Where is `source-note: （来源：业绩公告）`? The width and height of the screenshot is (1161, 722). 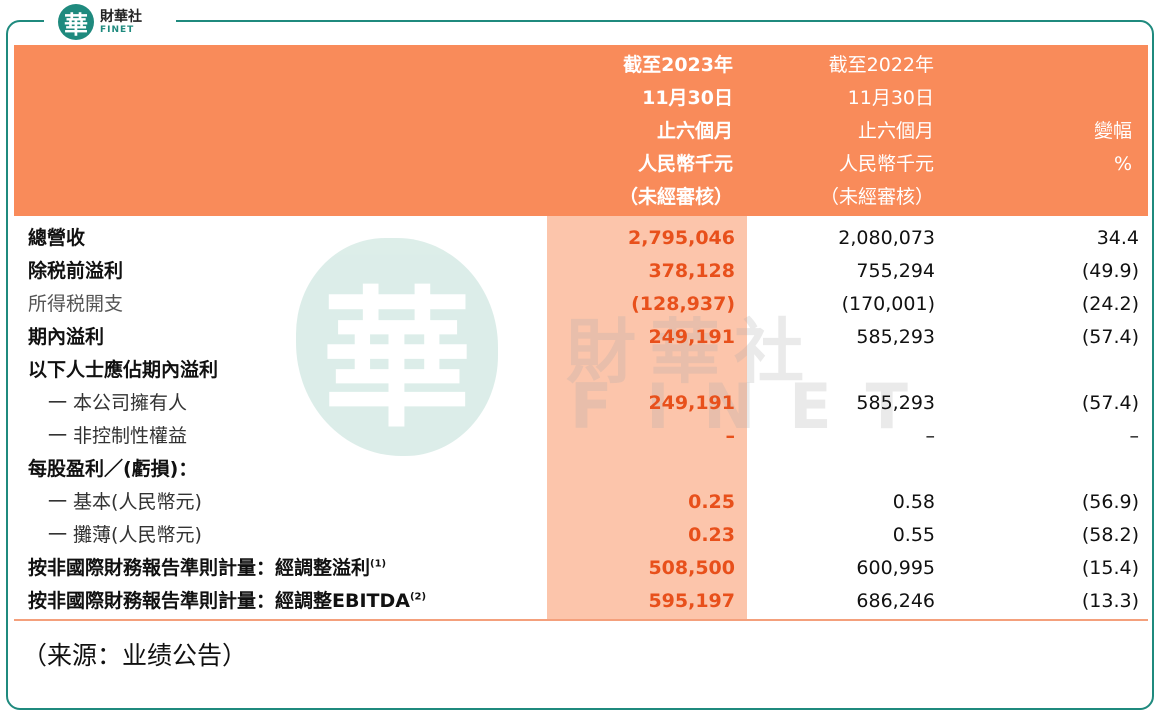
source-note: （来源：业绩公告） is located at coordinates (135, 655).